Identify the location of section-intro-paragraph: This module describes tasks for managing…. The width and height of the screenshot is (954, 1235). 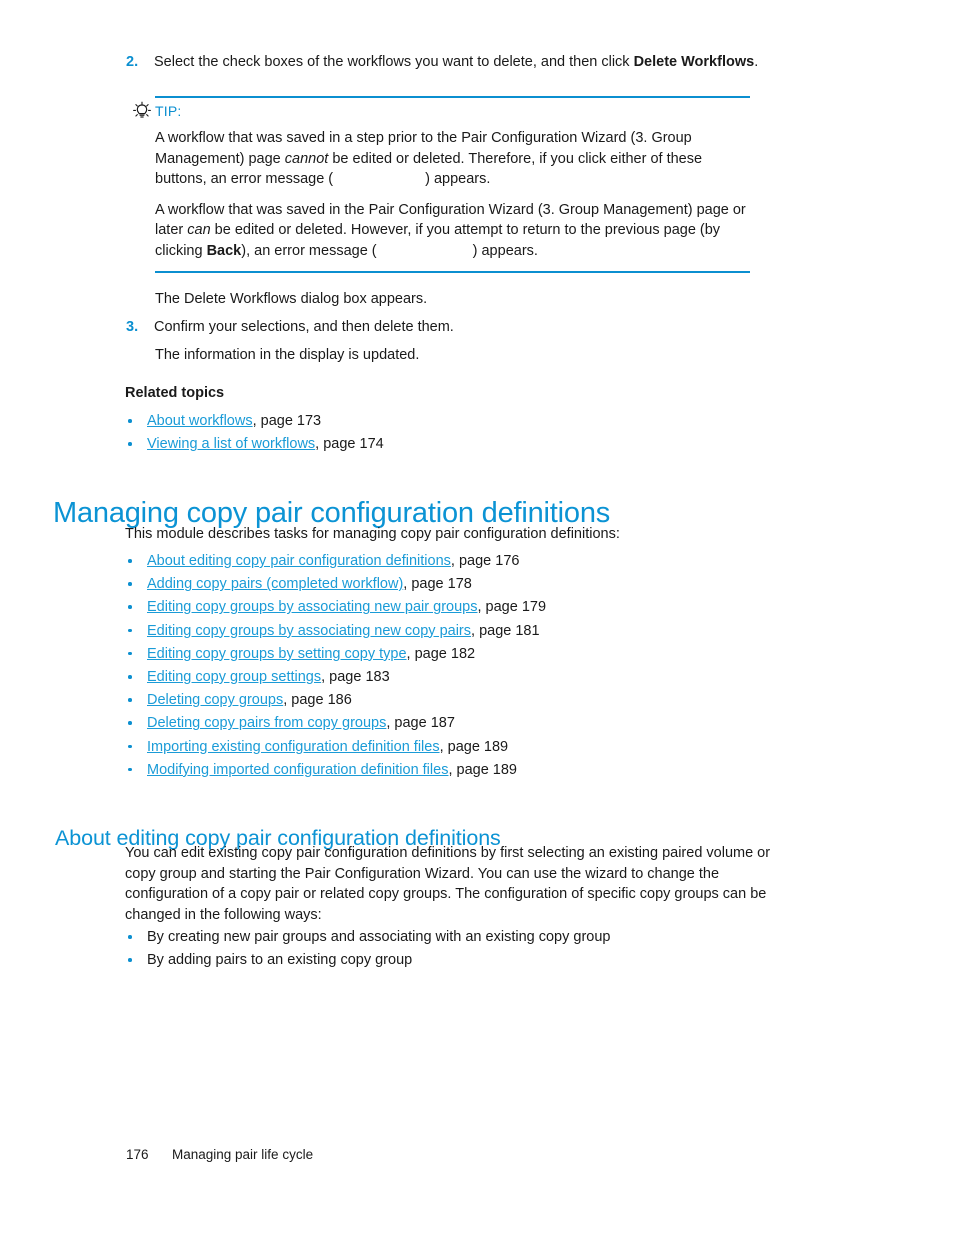
(372, 534).